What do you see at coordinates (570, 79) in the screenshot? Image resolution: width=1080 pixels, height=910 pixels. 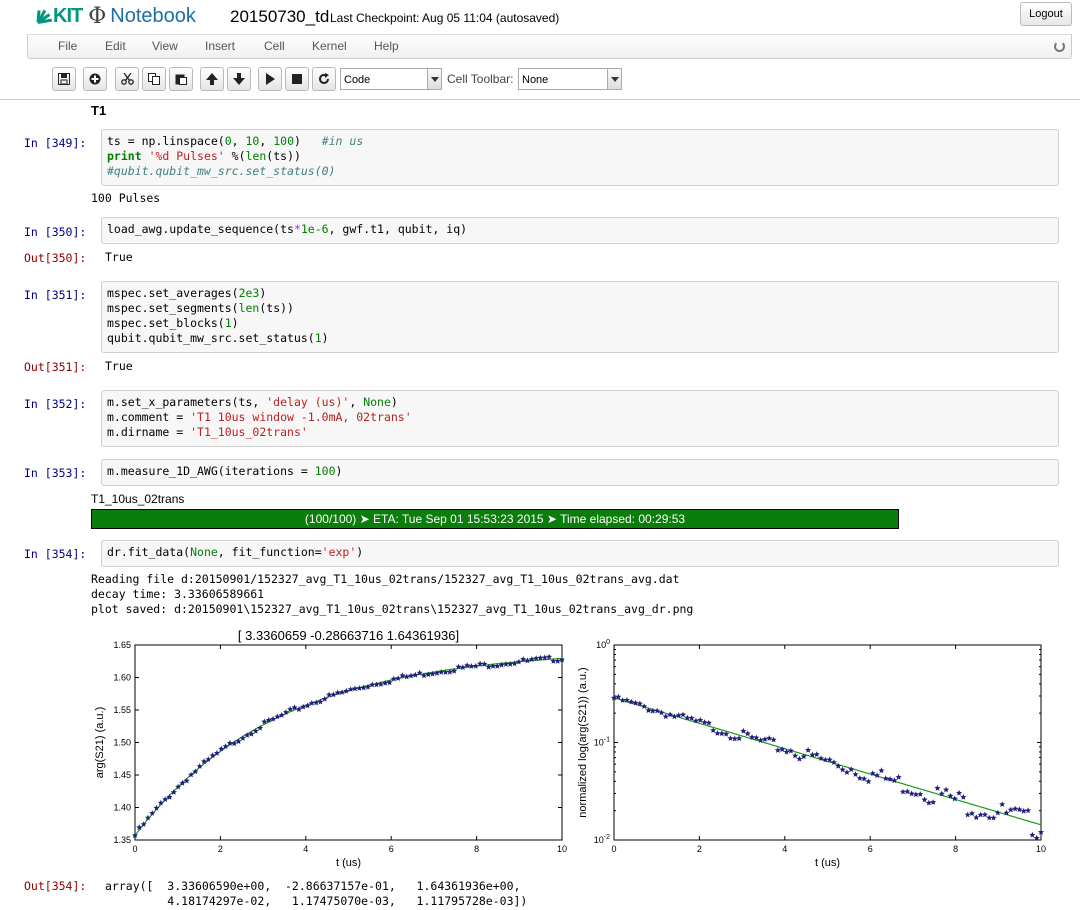 I see `cell-toolbar-select: None` at bounding box center [570, 79].